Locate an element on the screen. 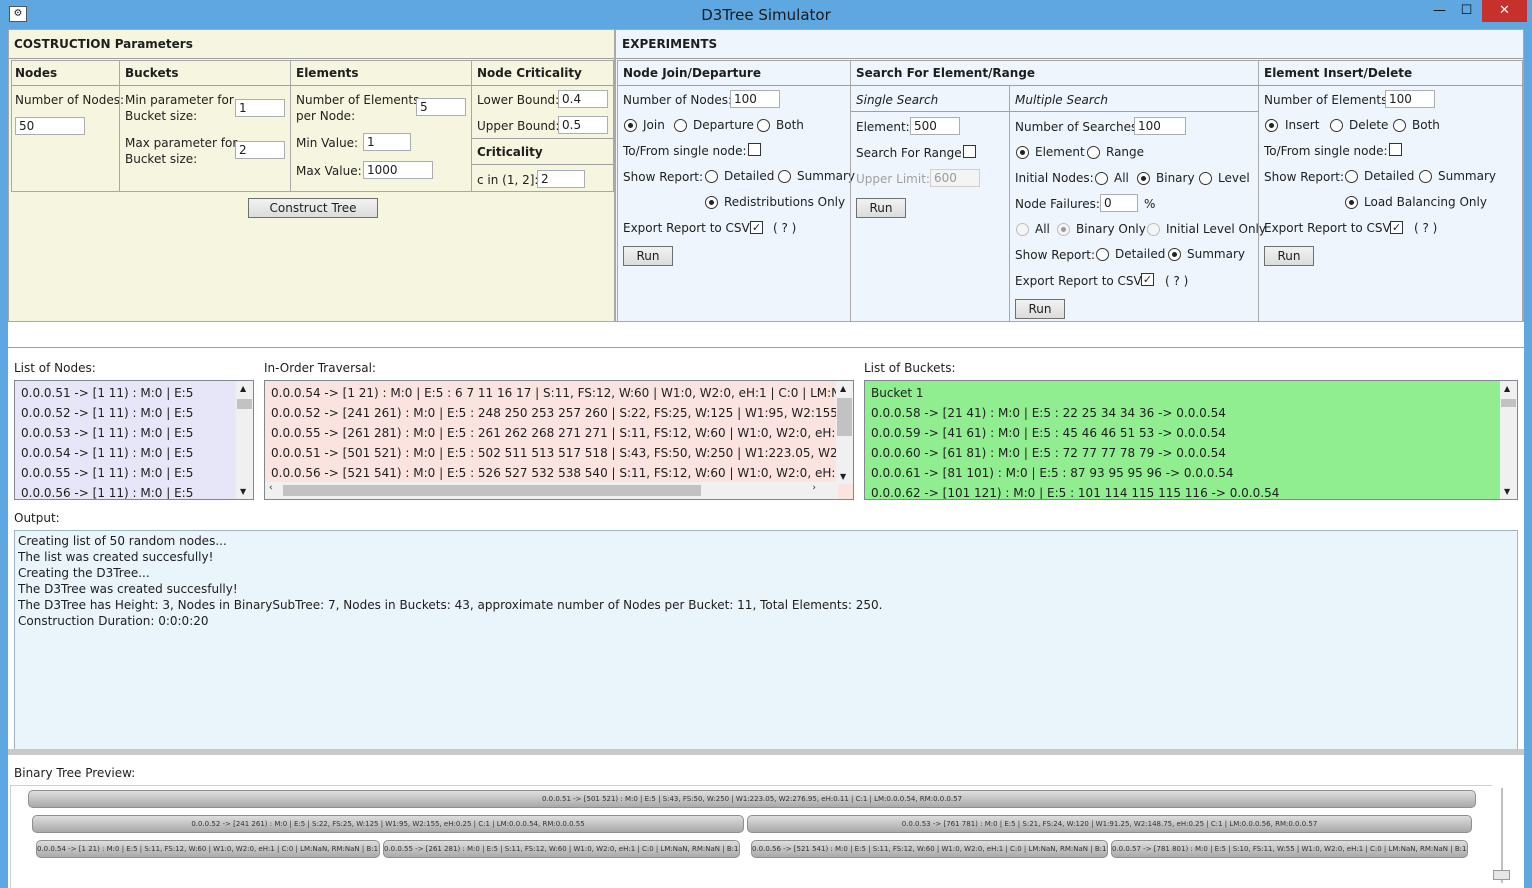  list-item: 0.0.0.53 -> [1 11) : M:0 | E:5 is located at coordinates (134, 433).